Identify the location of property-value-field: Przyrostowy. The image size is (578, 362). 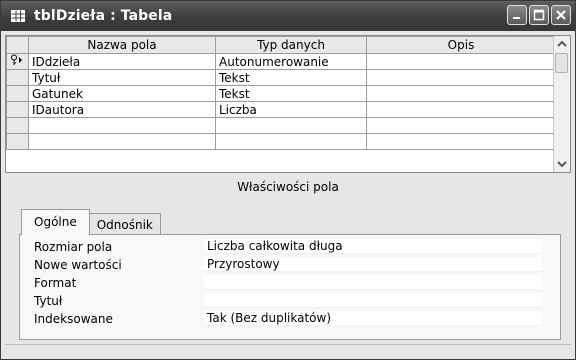
(373, 264).